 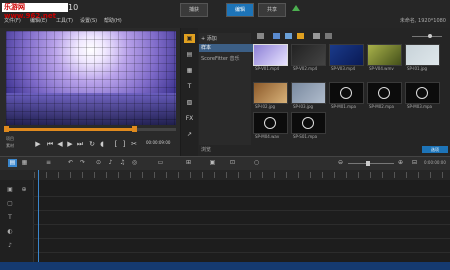 I want to click on media-thumbnail-label: SP-V02.mp4, so click(x=305, y=68).